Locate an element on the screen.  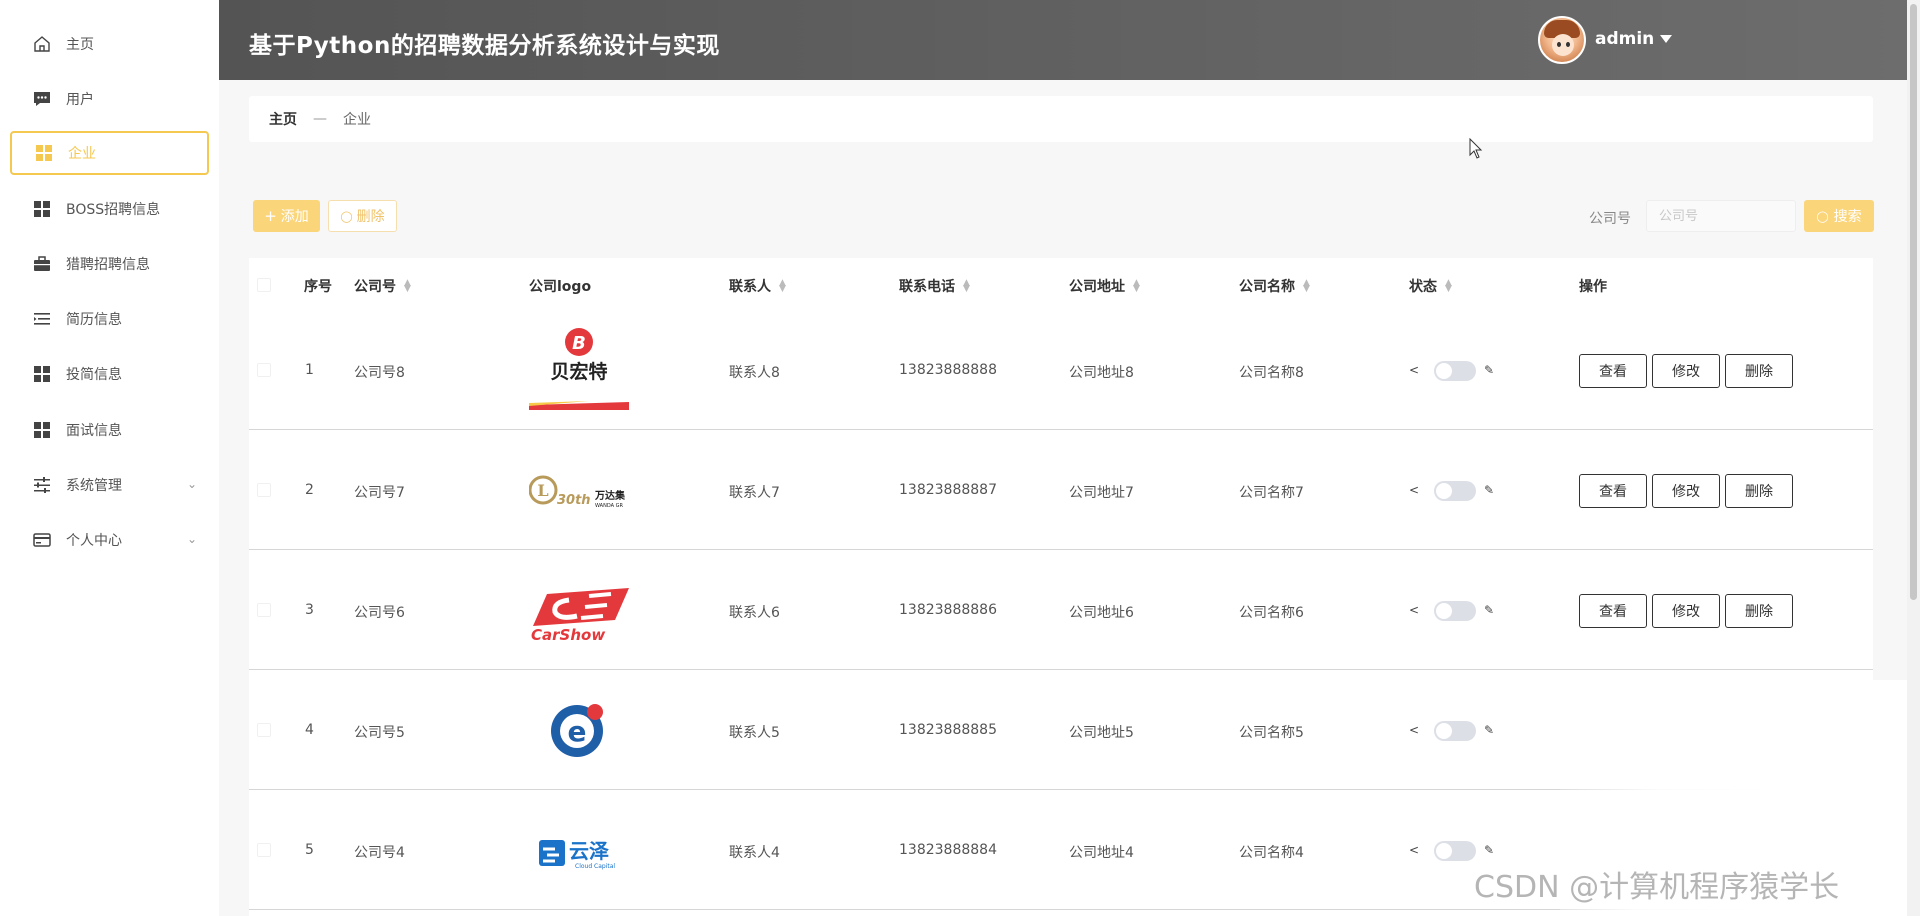
cell-phone: 13823888887 is located at coordinates (948, 490).